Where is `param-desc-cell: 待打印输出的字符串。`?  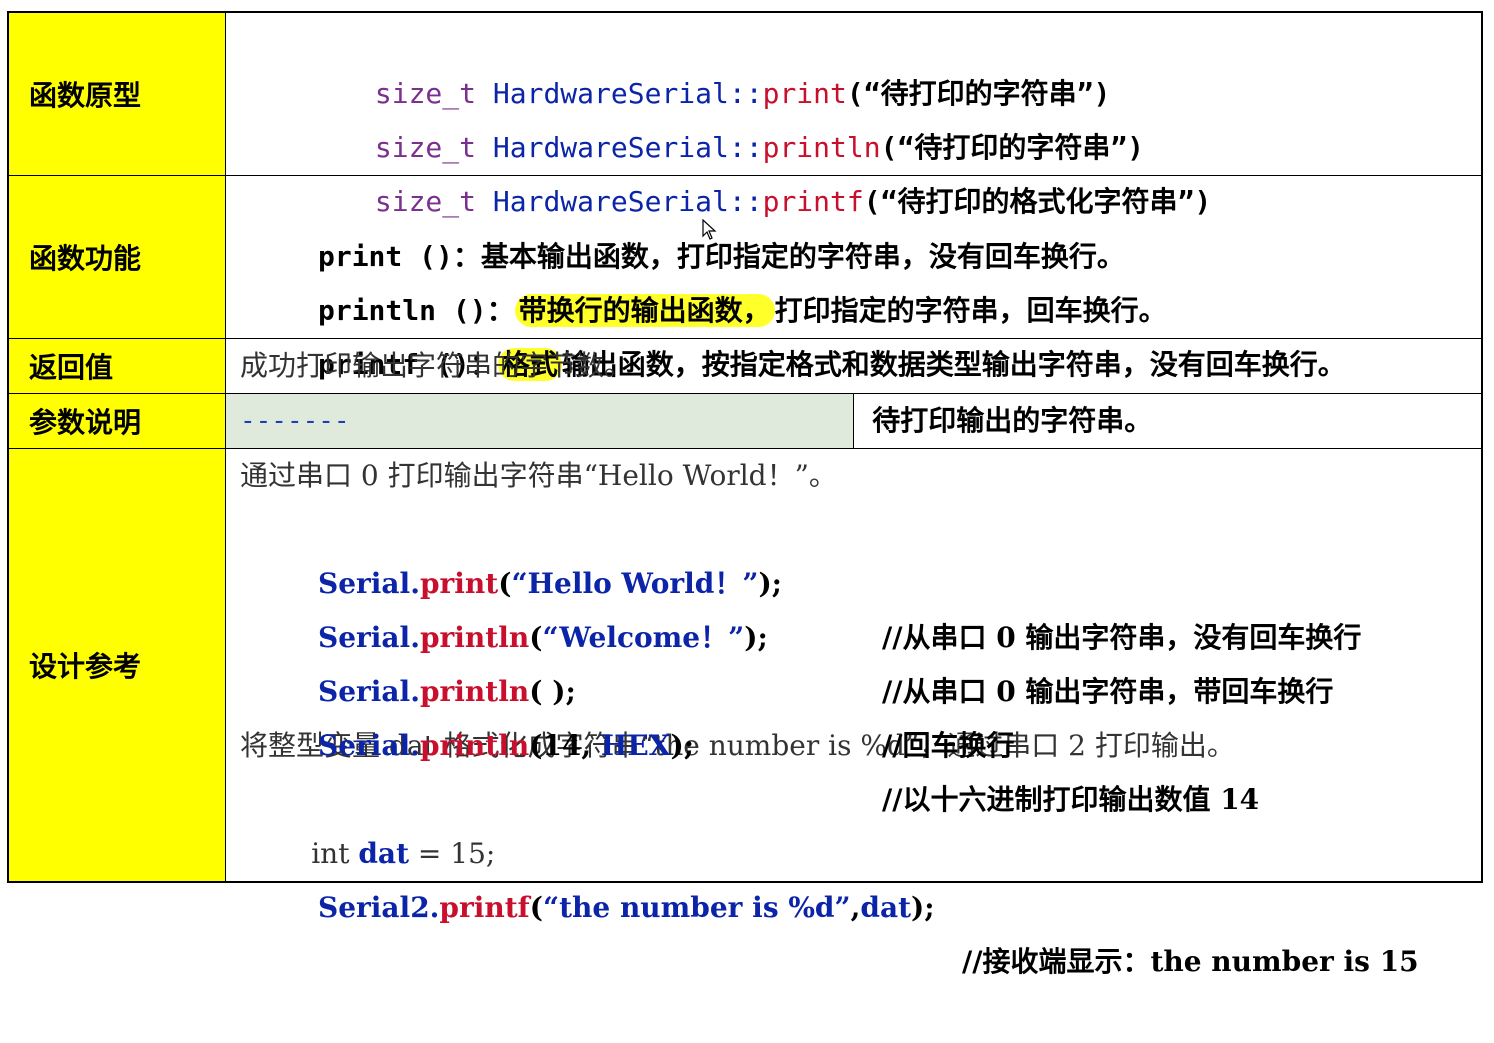 param-desc-cell: 待打印输出的字符串。 is located at coordinates (1168, 421).